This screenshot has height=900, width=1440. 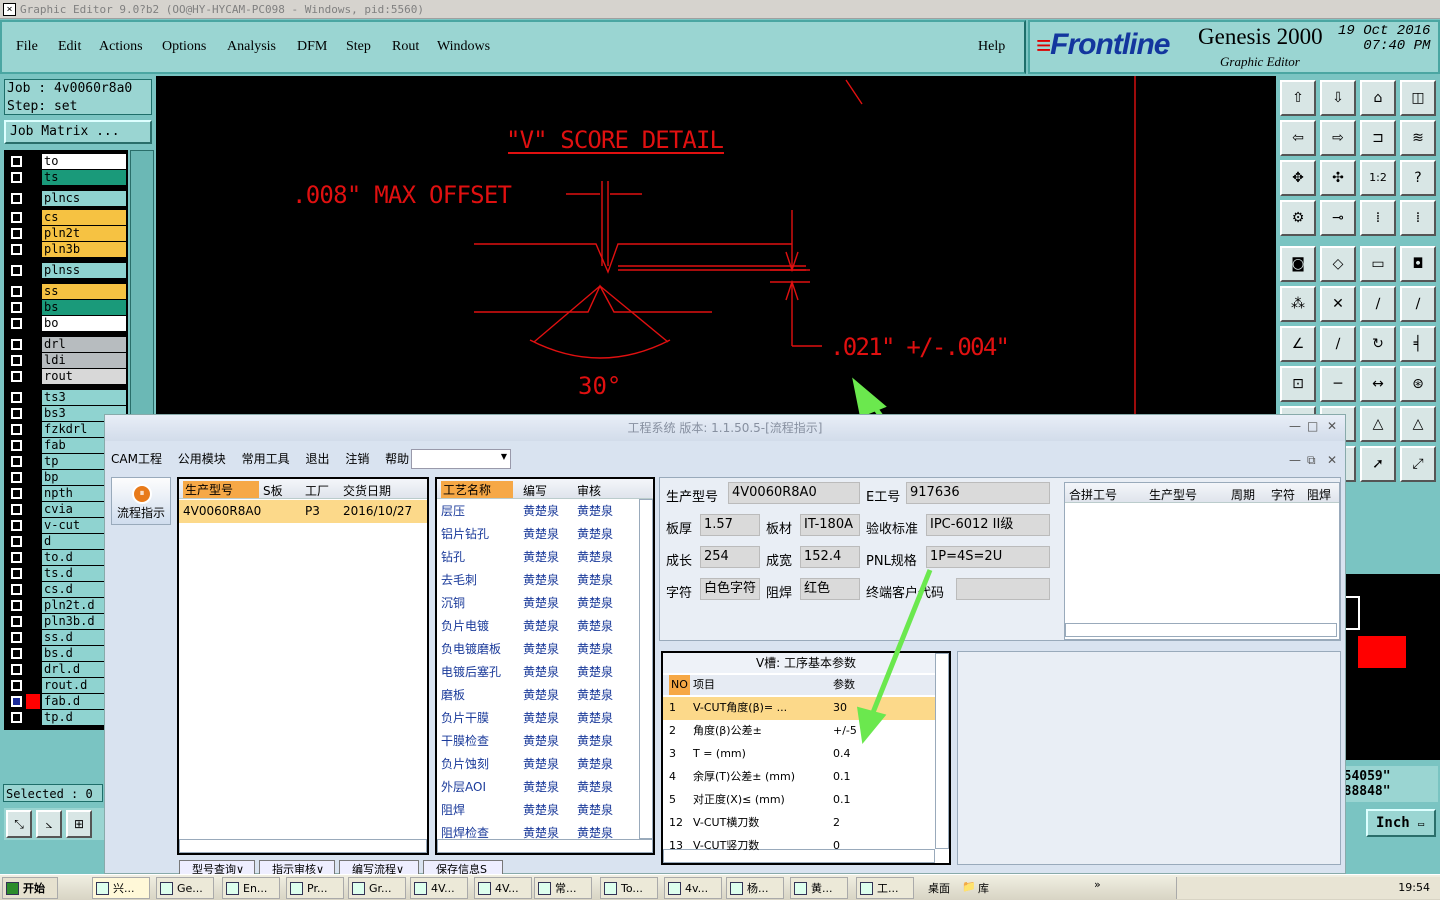 What do you see at coordinates (1418, 138) in the screenshot?
I see `wave-icon: ≋` at bounding box center [1418, 138].